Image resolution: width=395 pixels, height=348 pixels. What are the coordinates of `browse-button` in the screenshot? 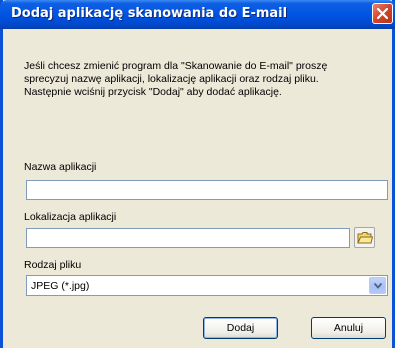 It's located at (364, 237).